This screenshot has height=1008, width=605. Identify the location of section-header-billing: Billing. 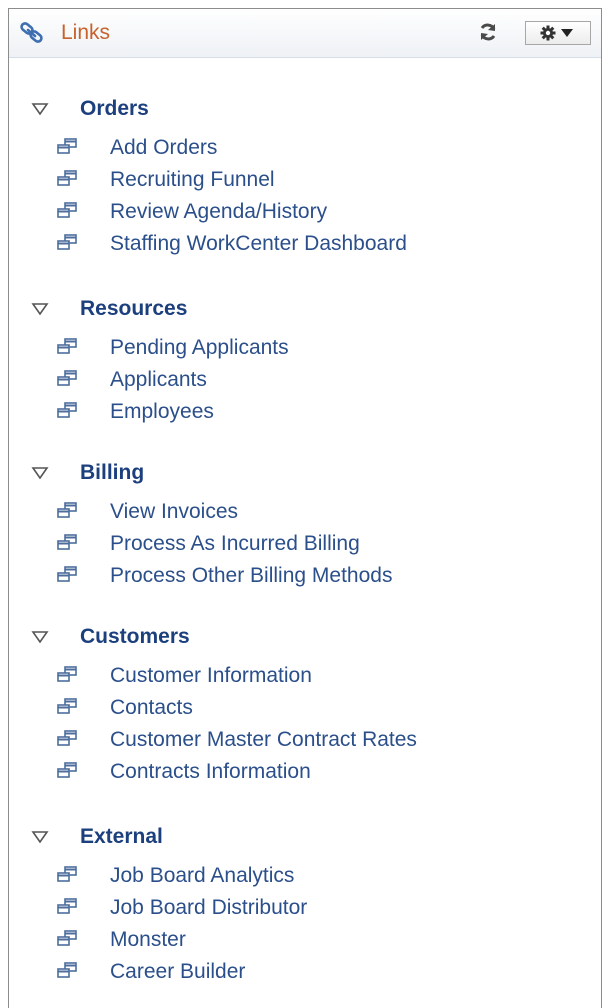
(305, 473).